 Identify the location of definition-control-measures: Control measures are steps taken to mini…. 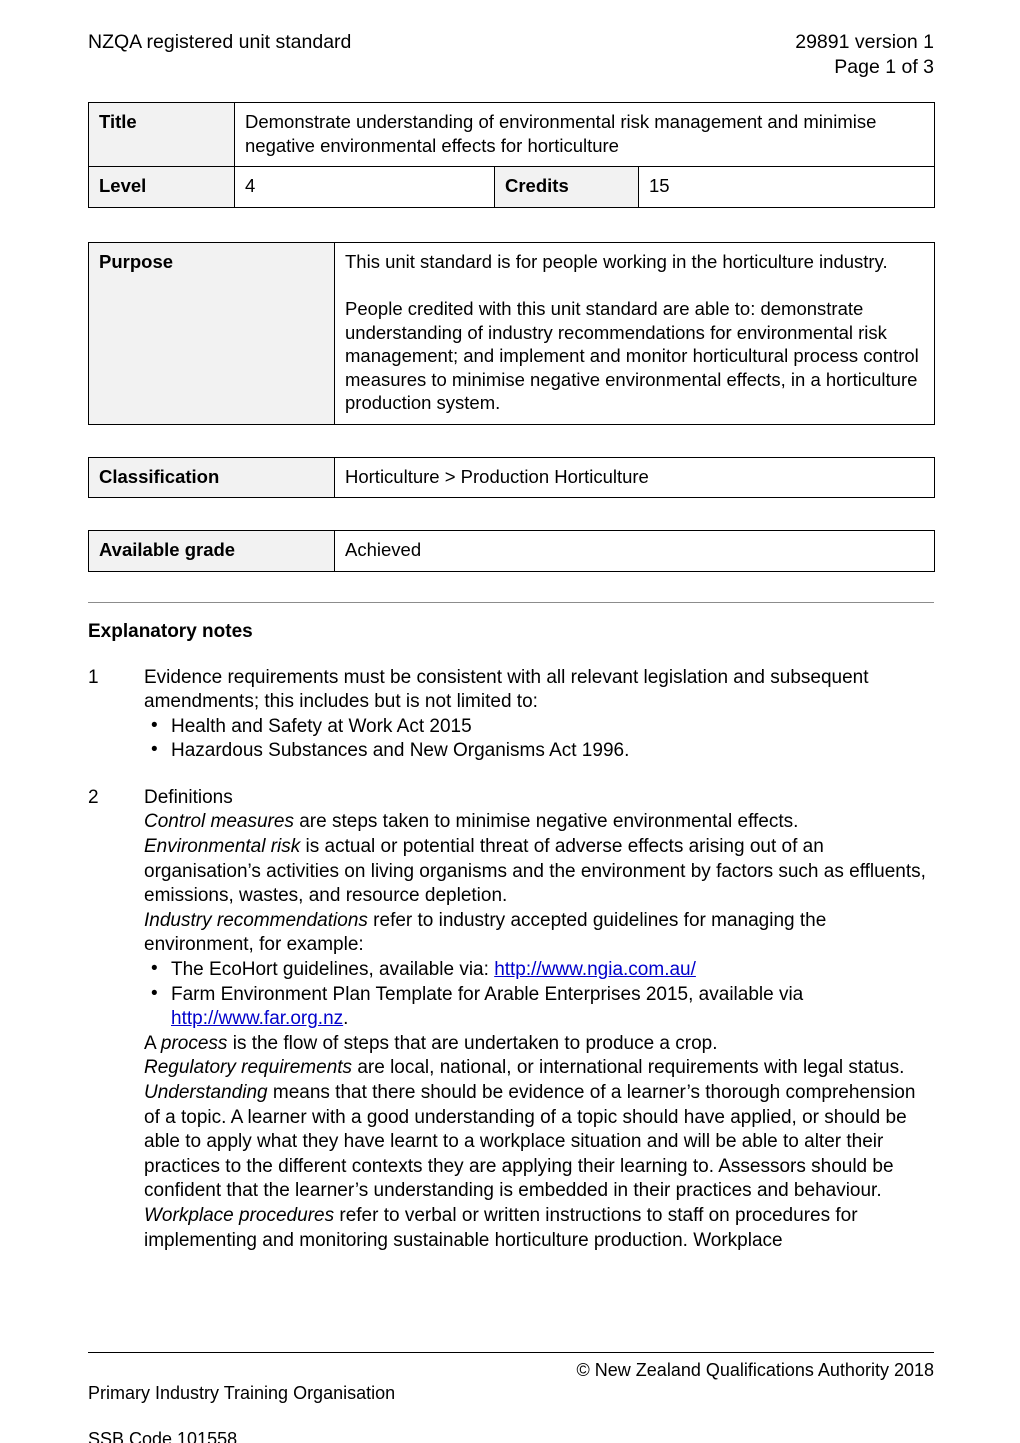
(539, 822).